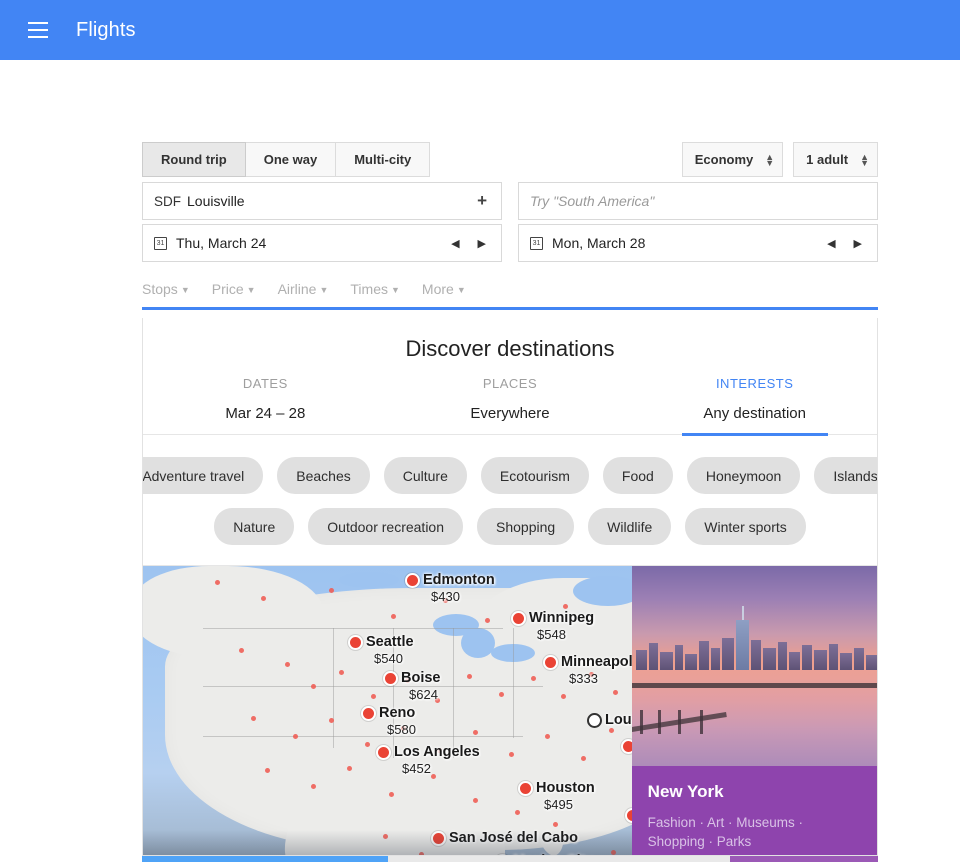 The width and height of the screenshot is (960, 862). I want to click on depart-date-input: 31 Thu, March 24 ◀ ▶, so click(322, 243).